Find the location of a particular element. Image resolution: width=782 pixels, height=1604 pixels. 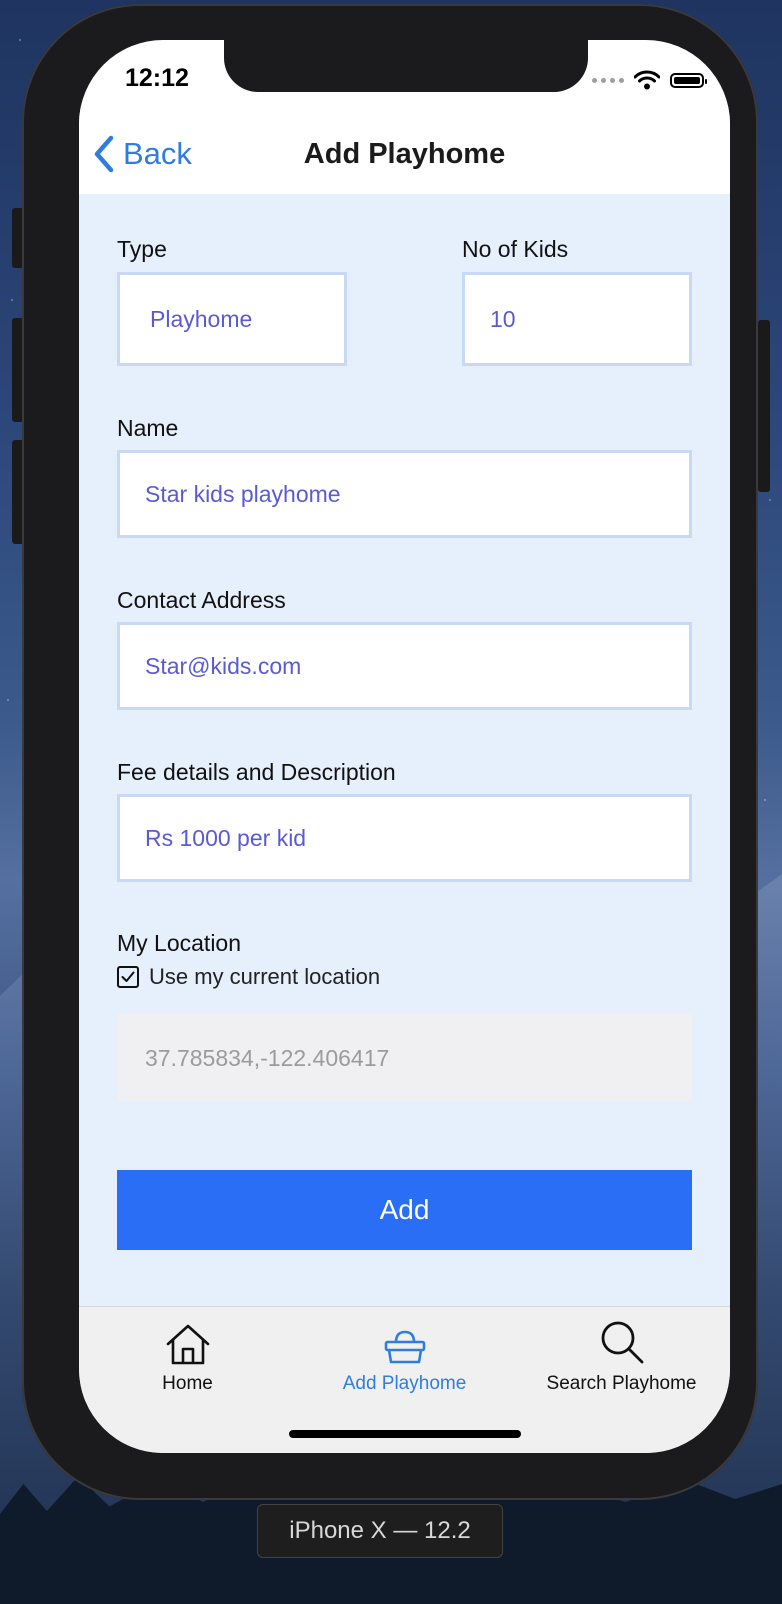

power-button is located at coordinates (764, 406).